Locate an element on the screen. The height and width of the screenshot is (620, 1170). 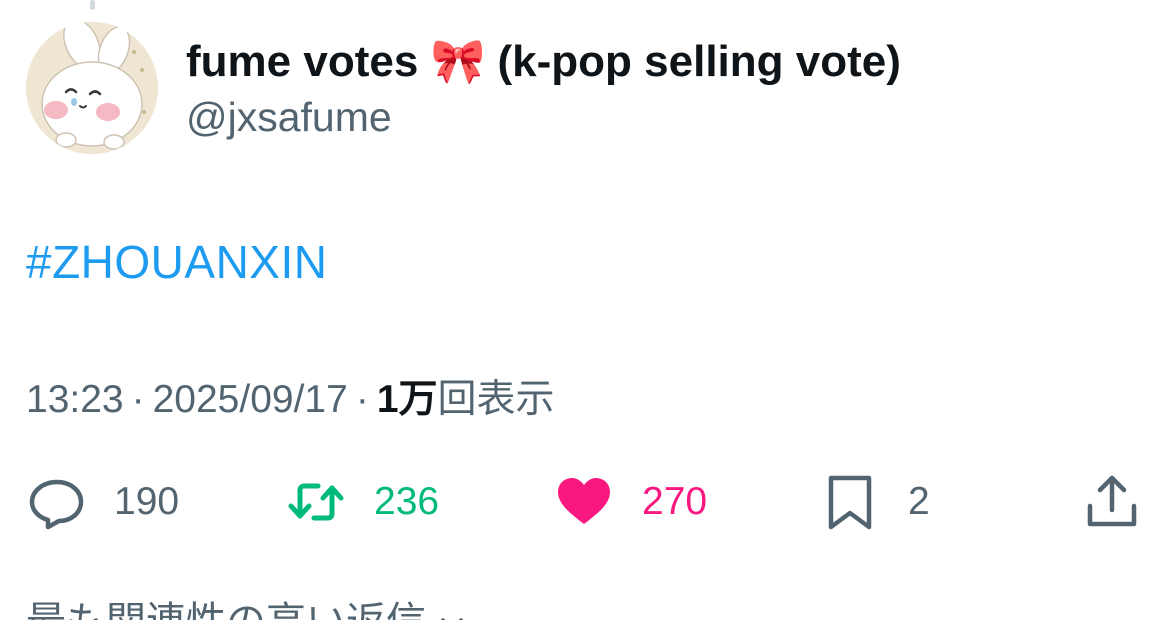
retweet-button: 236 is located at coordinates (362, 502).